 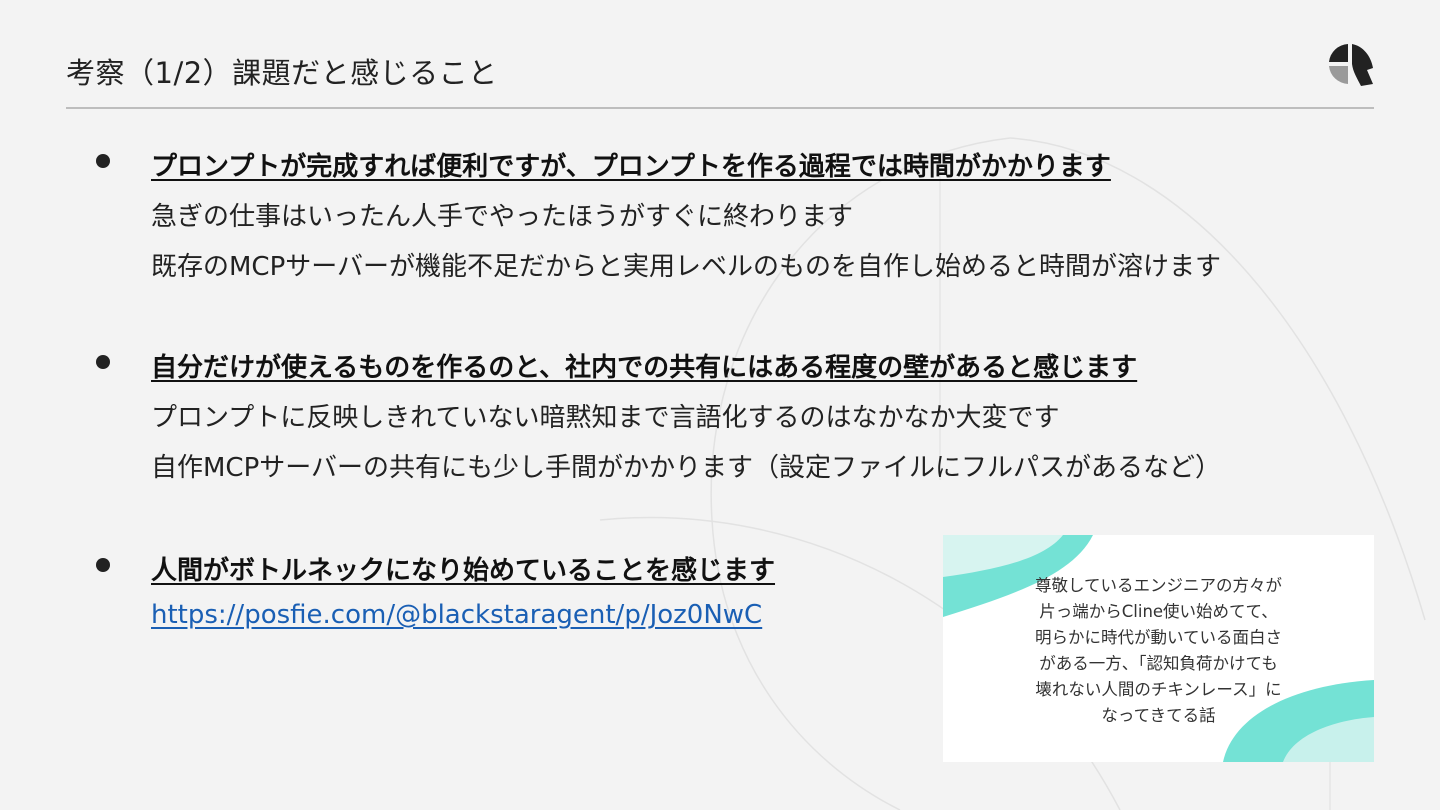 I want to click on bullet-text-line: 急ぎの仕事はいったん人手でやったほうがすぐに終わります, so click(x=502, y=217).